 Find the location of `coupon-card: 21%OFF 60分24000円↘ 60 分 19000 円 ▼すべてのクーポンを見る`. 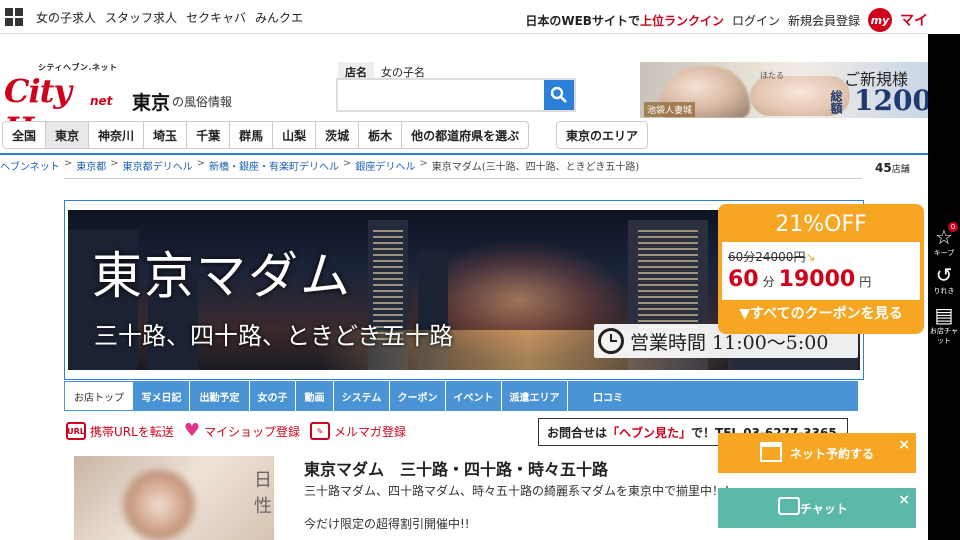

coupon-card: 21%OFF 60分24000円↘ 60 分 19000 円 ▼すべてのクーポンを見る is located at coordinates (821, 269).